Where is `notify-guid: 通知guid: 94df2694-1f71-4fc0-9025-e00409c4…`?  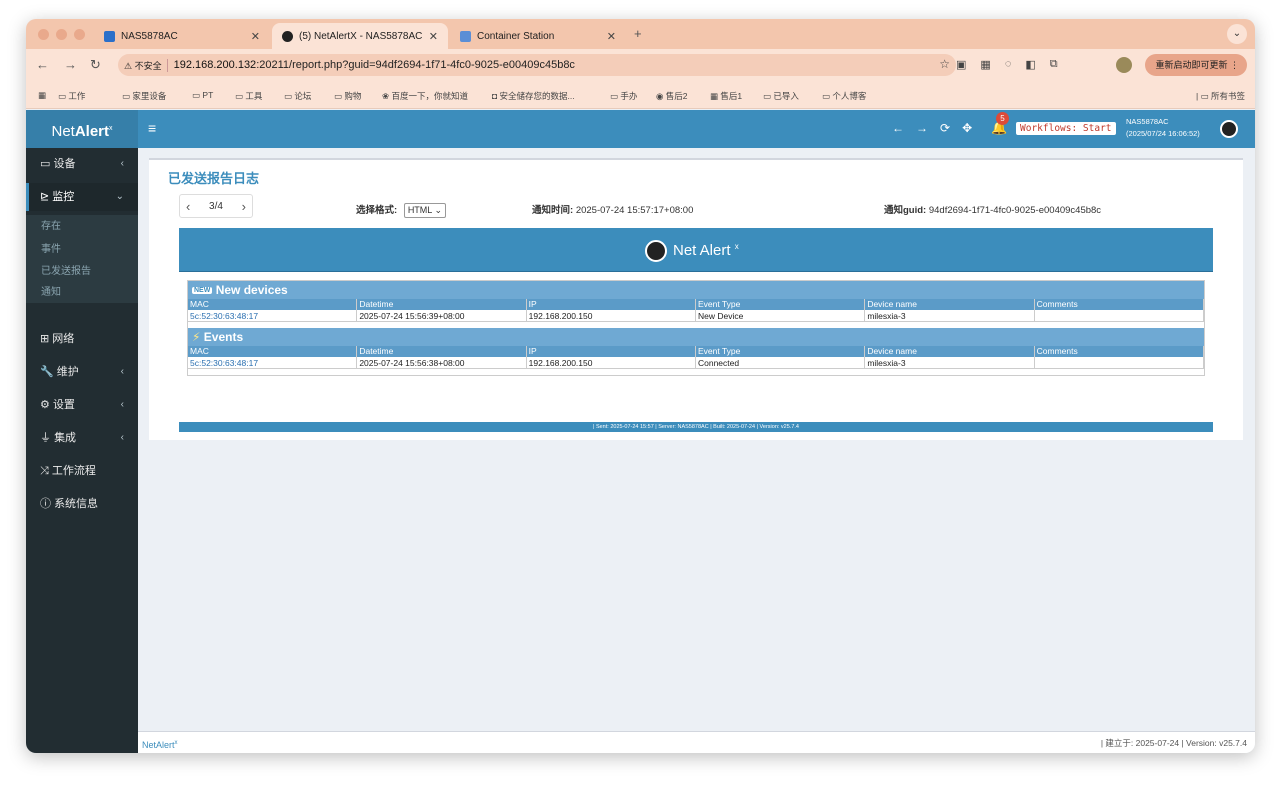 notify-guid: 通知guid: 94df2694-1f71-4fc0-9025-e00409c4… is located at coordinates (993, 210).